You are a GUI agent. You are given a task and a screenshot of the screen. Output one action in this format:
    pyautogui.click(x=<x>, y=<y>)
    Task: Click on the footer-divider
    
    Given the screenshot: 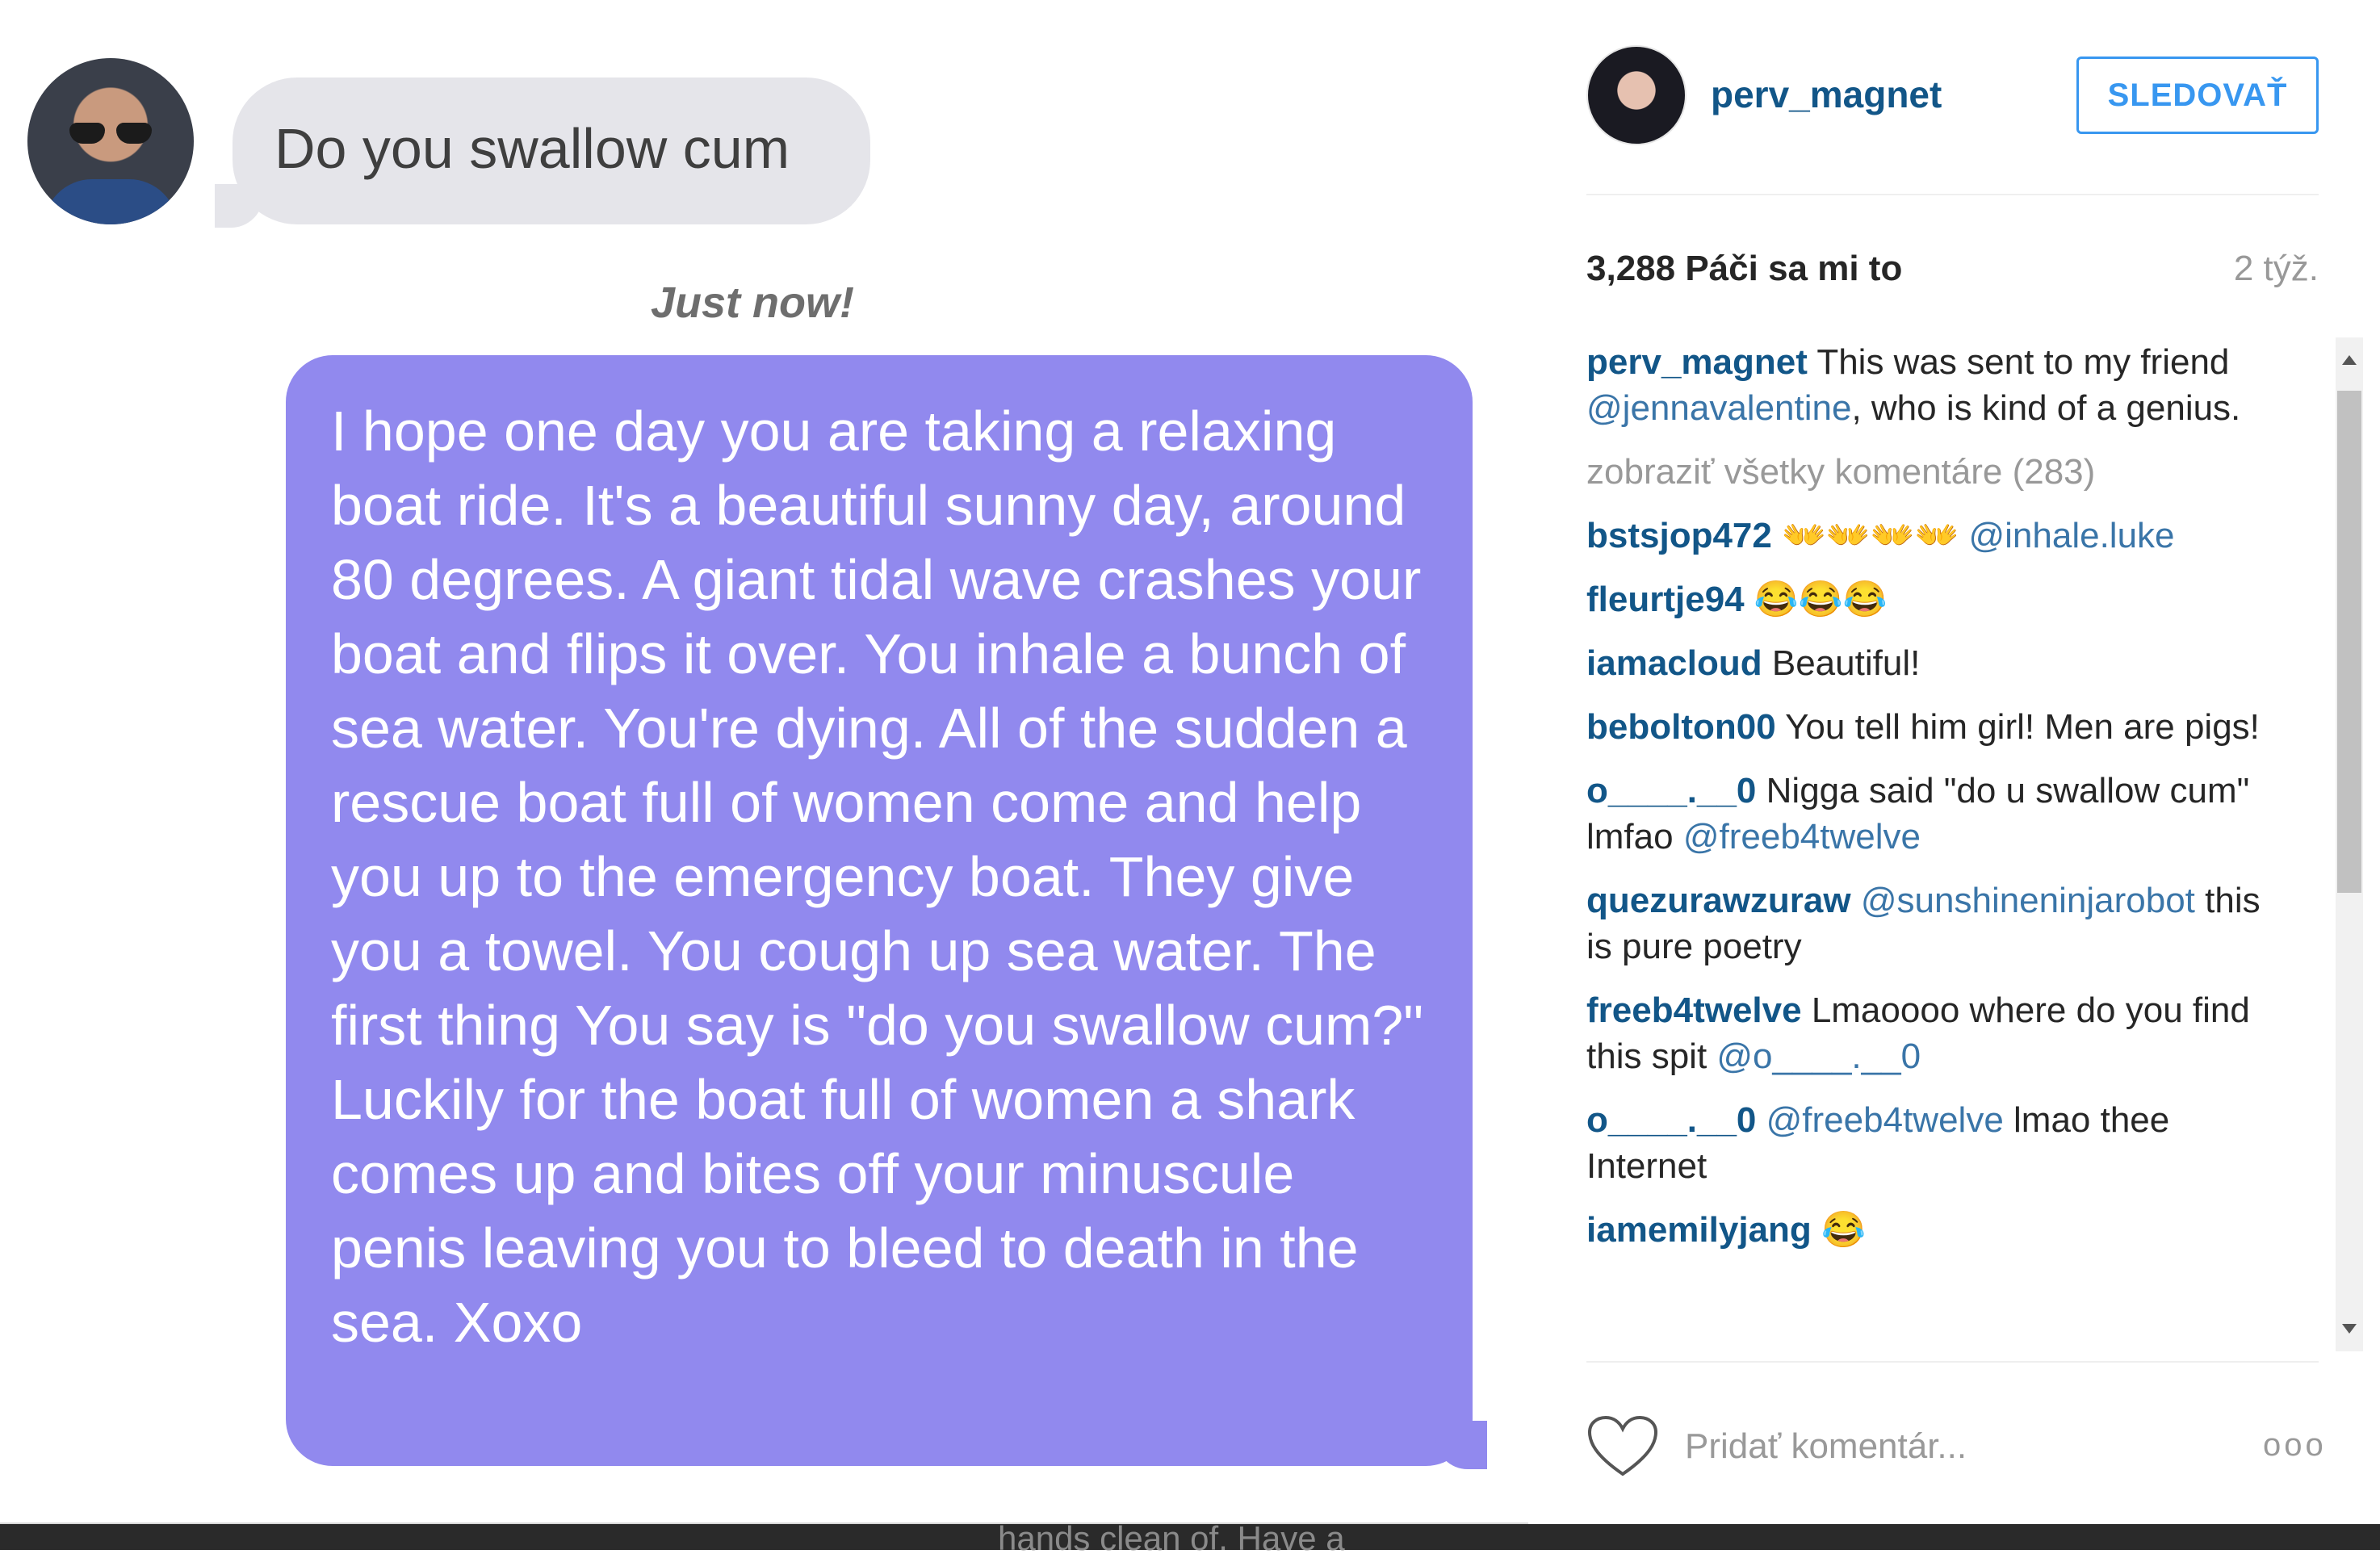 What is the action you would take?
    pyautogui.click(x=1952, y=1362)
    